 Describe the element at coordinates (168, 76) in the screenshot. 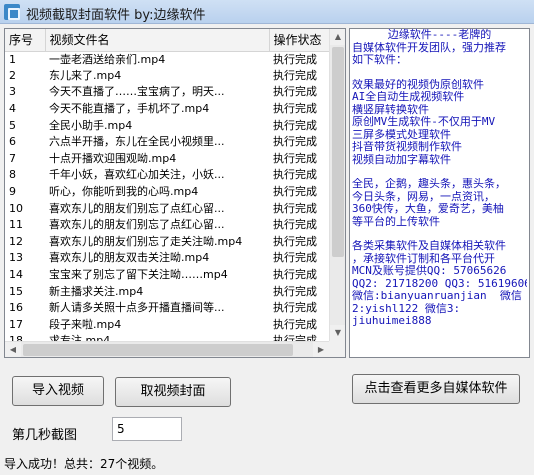

I see `table-row: 2 东儿来了.mp4 执行完成` at that location.